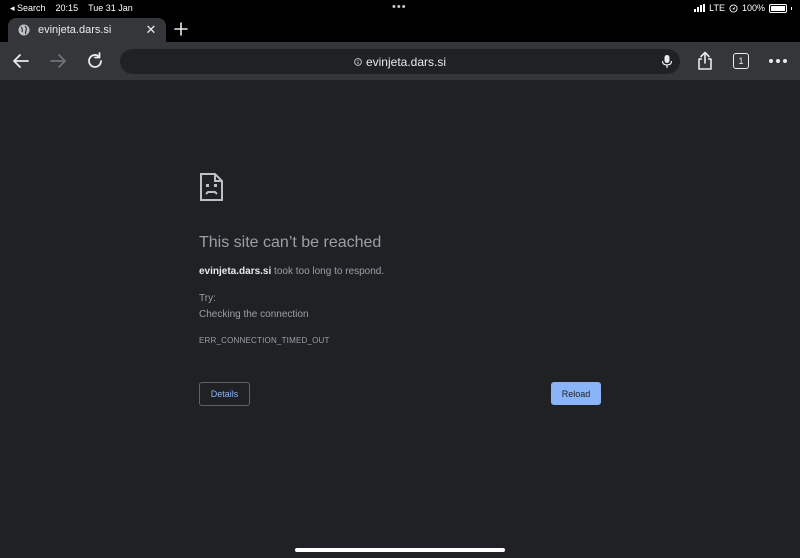 This screenshot has width=800, height=558. What do you see at coordinates (717, 8) in the screenshot?
I see `network-type: LTE` at bounding box center [717, 8].